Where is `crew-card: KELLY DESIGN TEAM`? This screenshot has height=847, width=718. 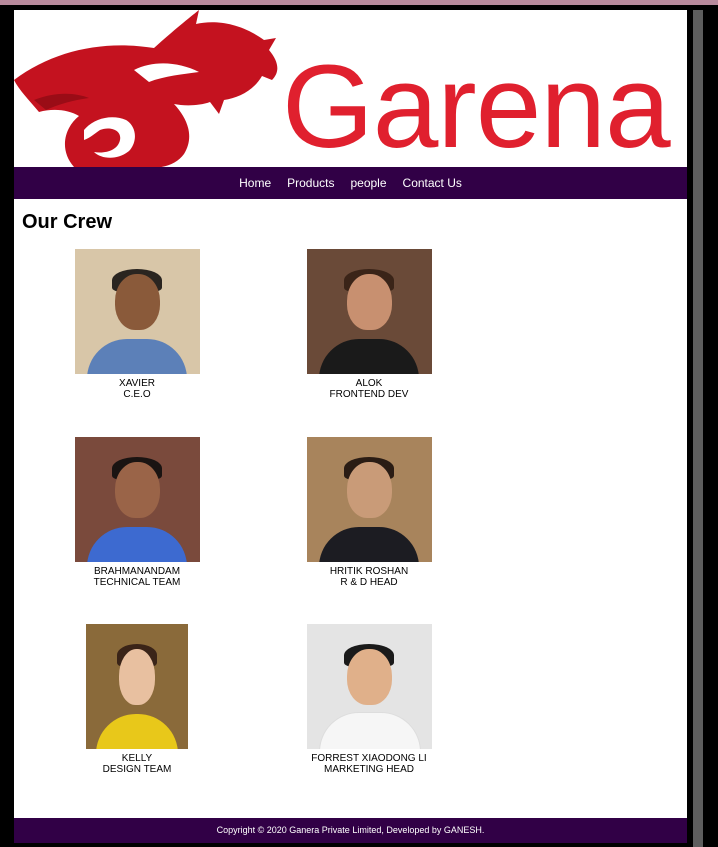 crew-card: KELLY DESIGN TEAM is located at coordinates (137, 699).